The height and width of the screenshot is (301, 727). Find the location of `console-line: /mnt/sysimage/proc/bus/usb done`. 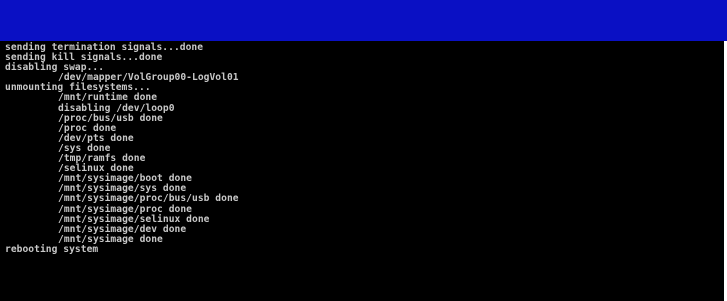

console-line: /mnt/sysimage/proc/bus/usb done is located at coordinates (148, 199).